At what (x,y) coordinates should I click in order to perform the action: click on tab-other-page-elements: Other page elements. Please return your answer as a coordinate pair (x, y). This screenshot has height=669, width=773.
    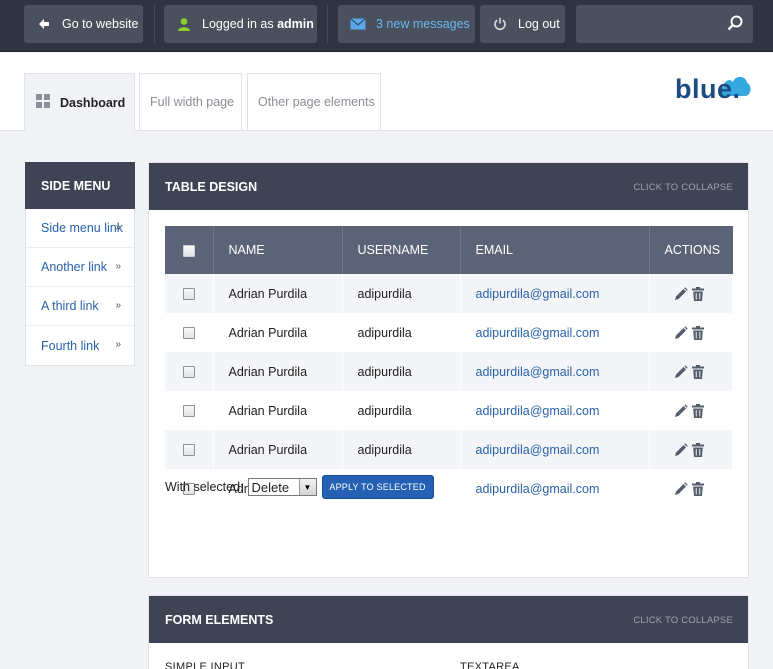
    Looking at the image, I should click on (314, 101).